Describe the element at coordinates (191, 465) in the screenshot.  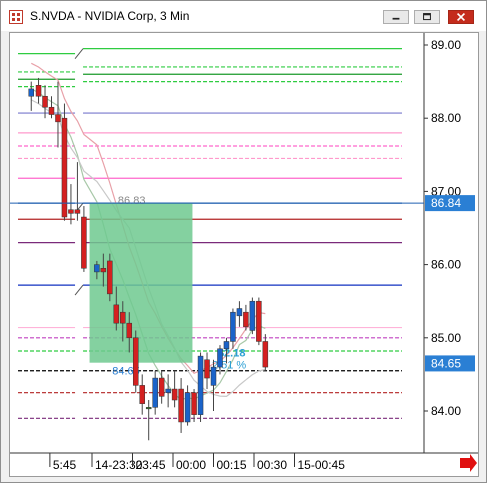
I see `time-tick-label: 00:00` at that location.